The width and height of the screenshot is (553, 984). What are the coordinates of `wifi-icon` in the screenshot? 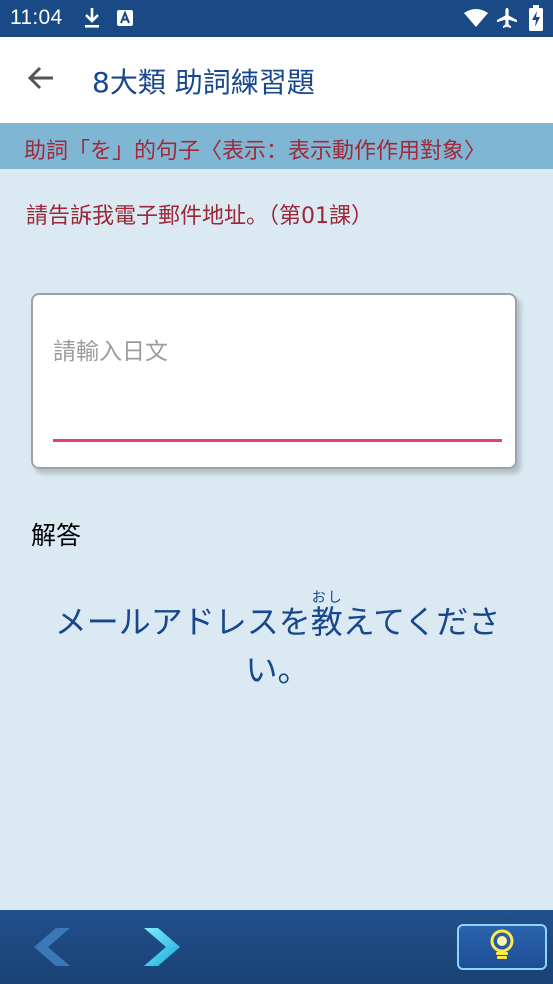 It's located at (476, 20).